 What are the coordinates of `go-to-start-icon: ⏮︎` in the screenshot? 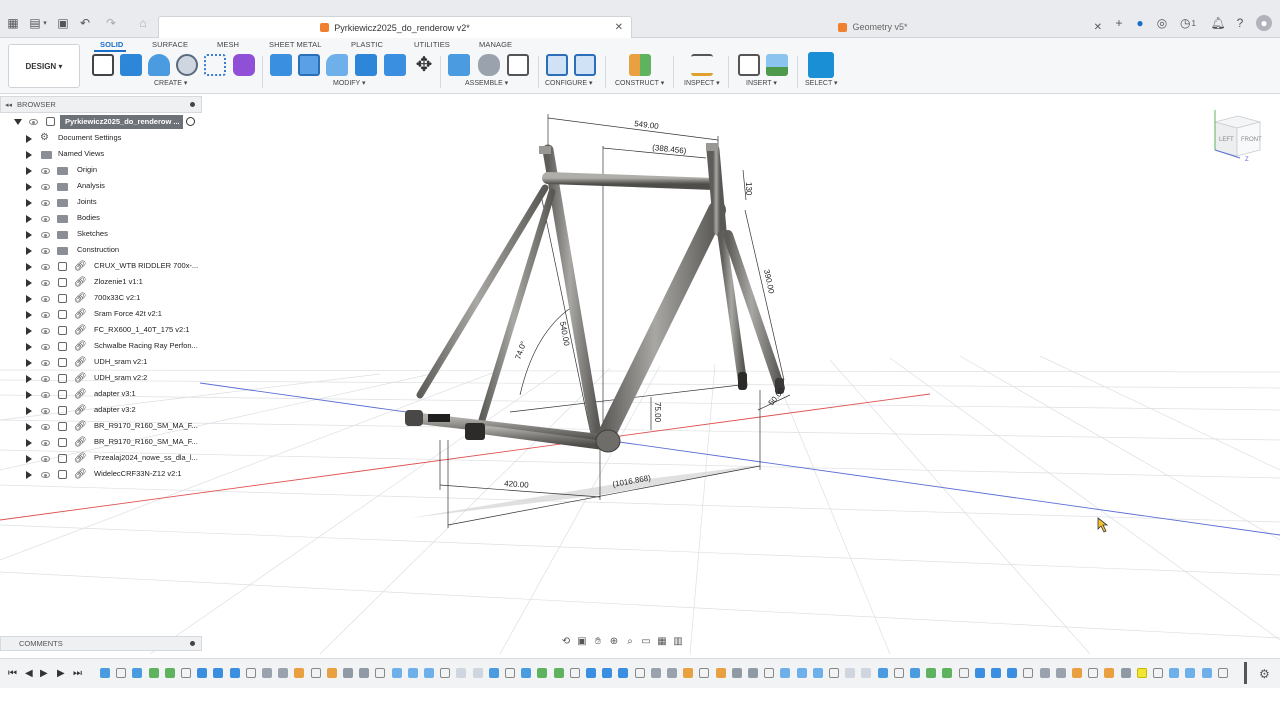 It's located at (12, 673).